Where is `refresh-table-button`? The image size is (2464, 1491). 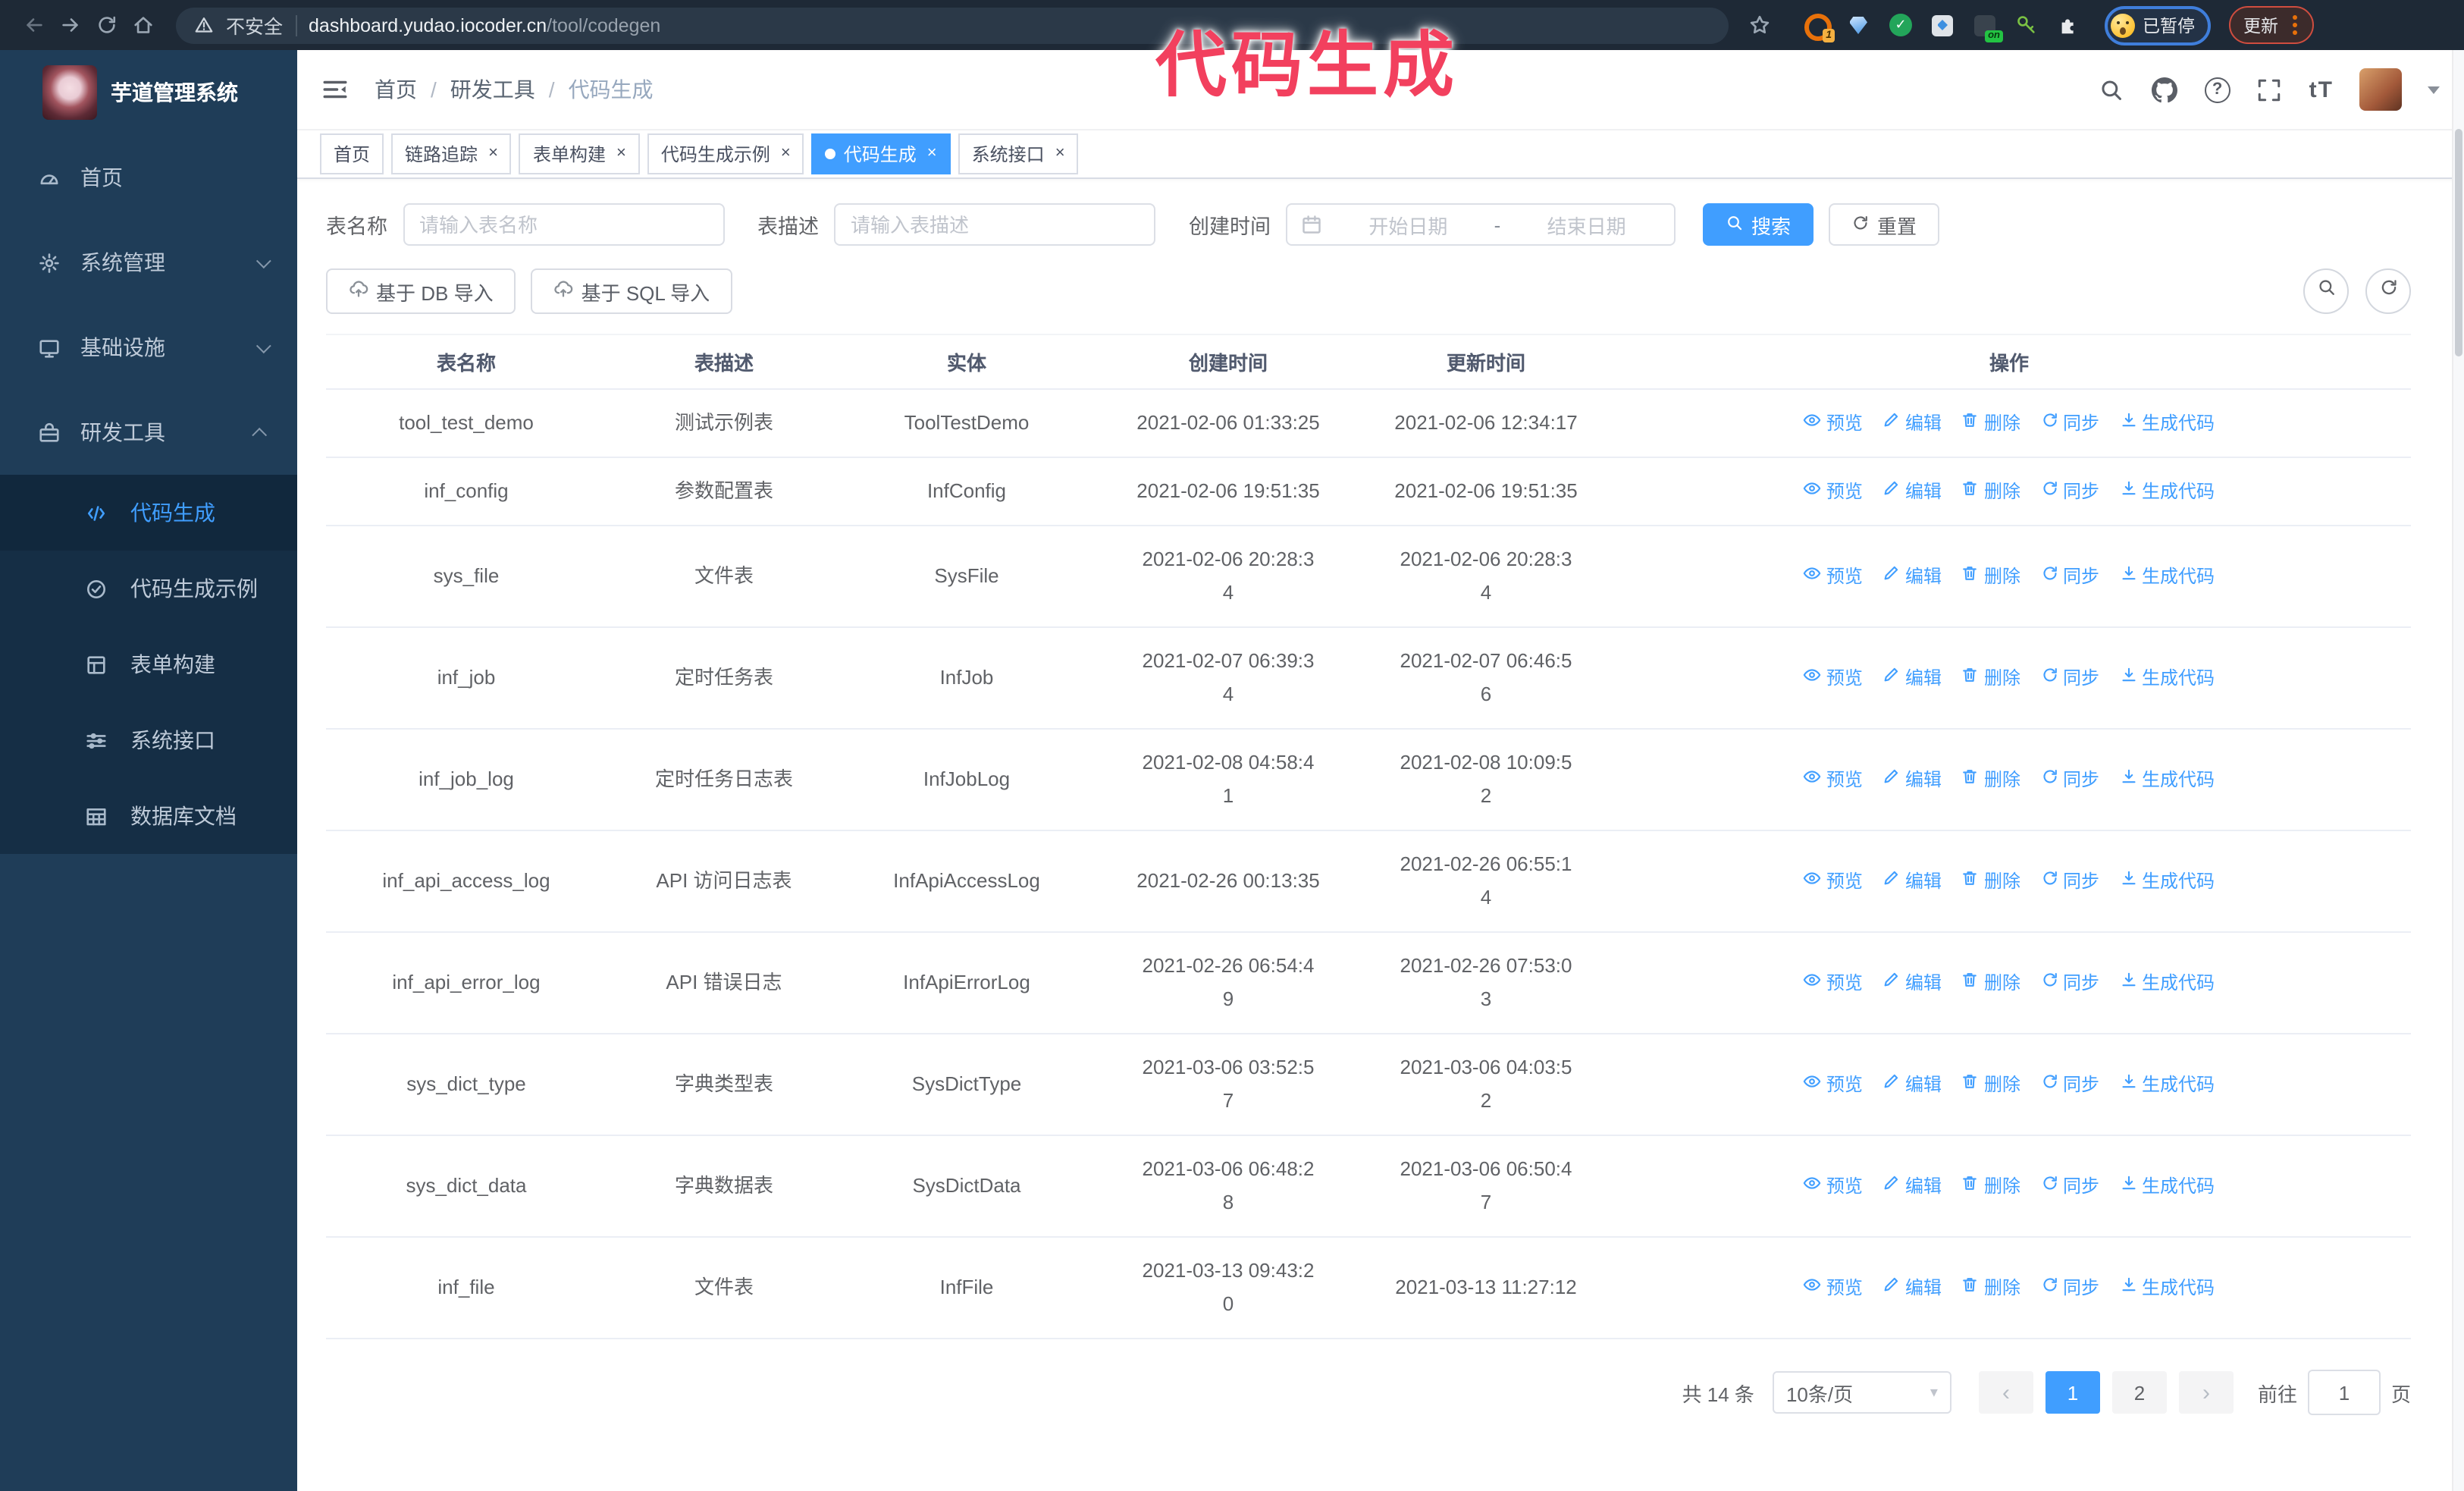
refresh-table-button is located at coordinates (2388, 291).